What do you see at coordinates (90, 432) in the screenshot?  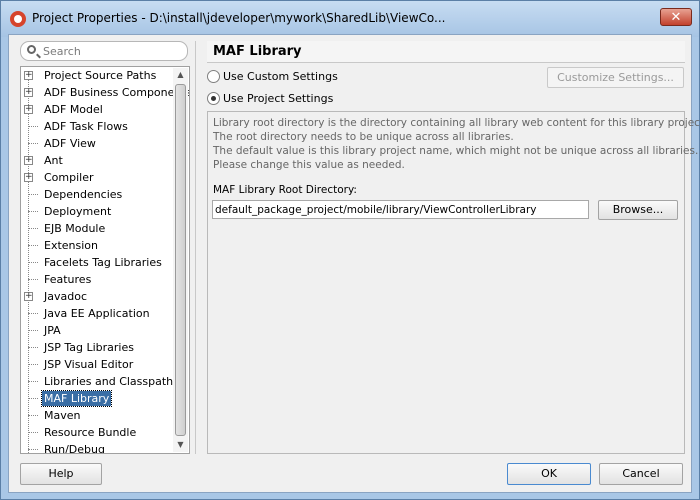 I see `tree-item-label: Resource Bundle` at bounding box center [90, 432].